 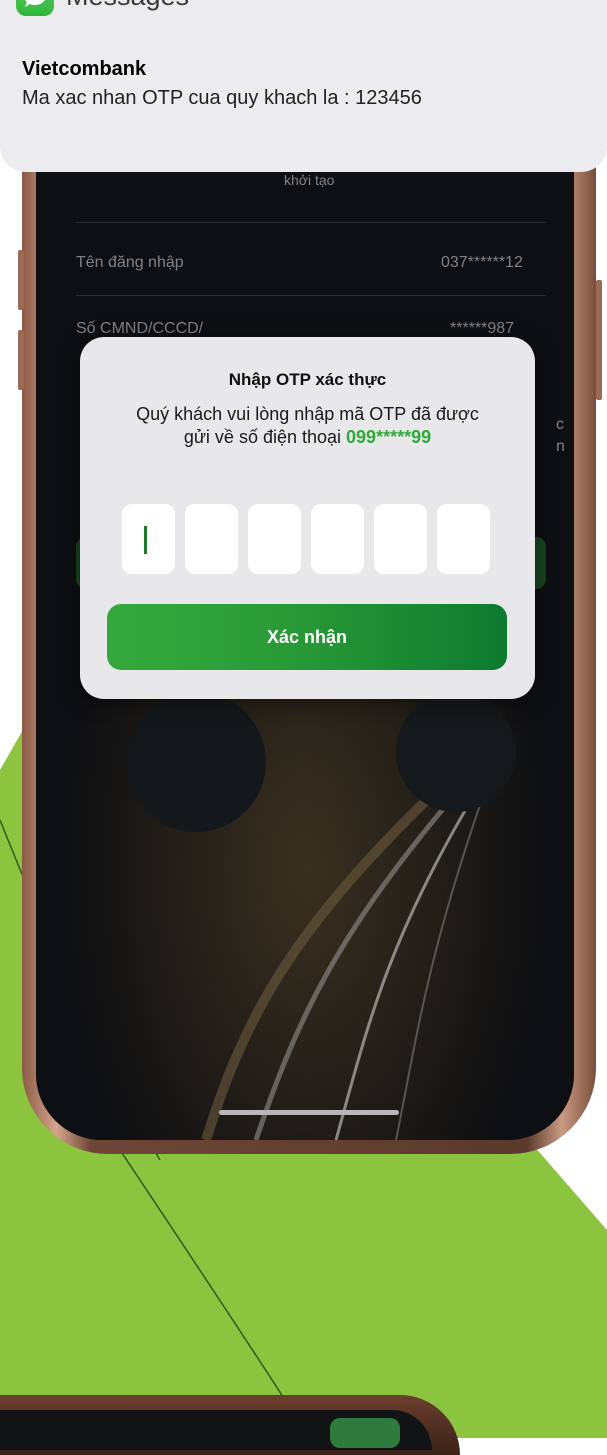 What do you see at coordinates (482, 262) in the screenshot?
I see `username-value: 037******12` at bounding box center [482, 262].